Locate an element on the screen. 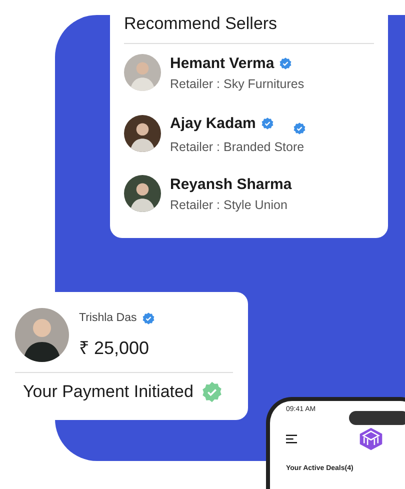 The height and width of the screenshot is (489, 405). seller-role: Retailer : Style Union is located at coordinates (229, 205).